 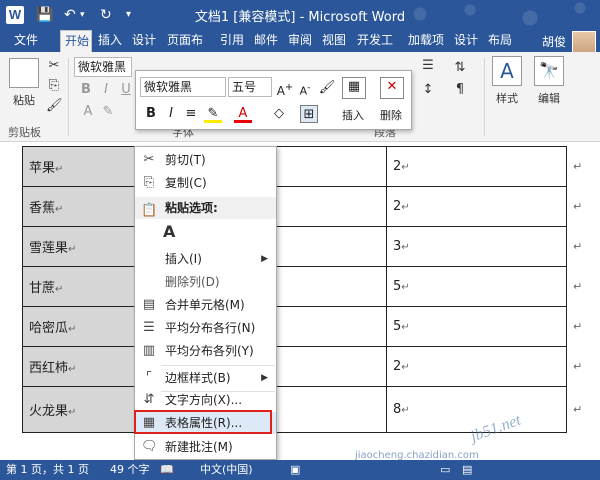 I want to click on menu-item-label: 平均分布各行(N), so click(x=210, y=328).